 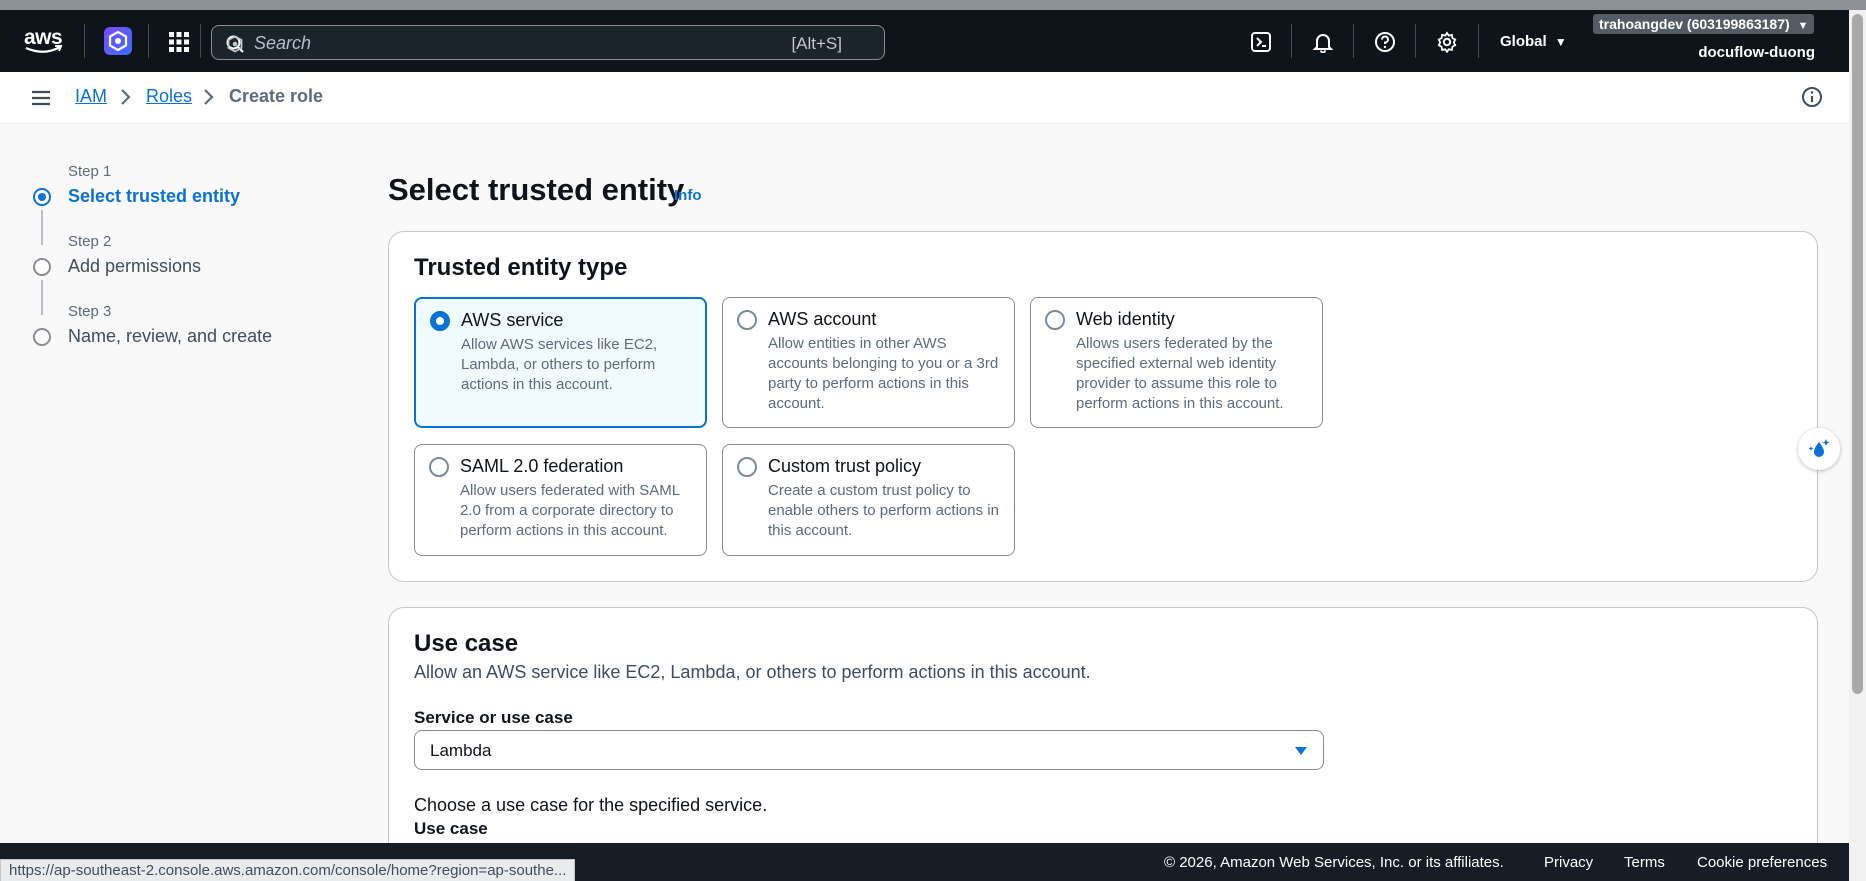 I want to click on info-circle-icon, so click(x=1812, y=97).